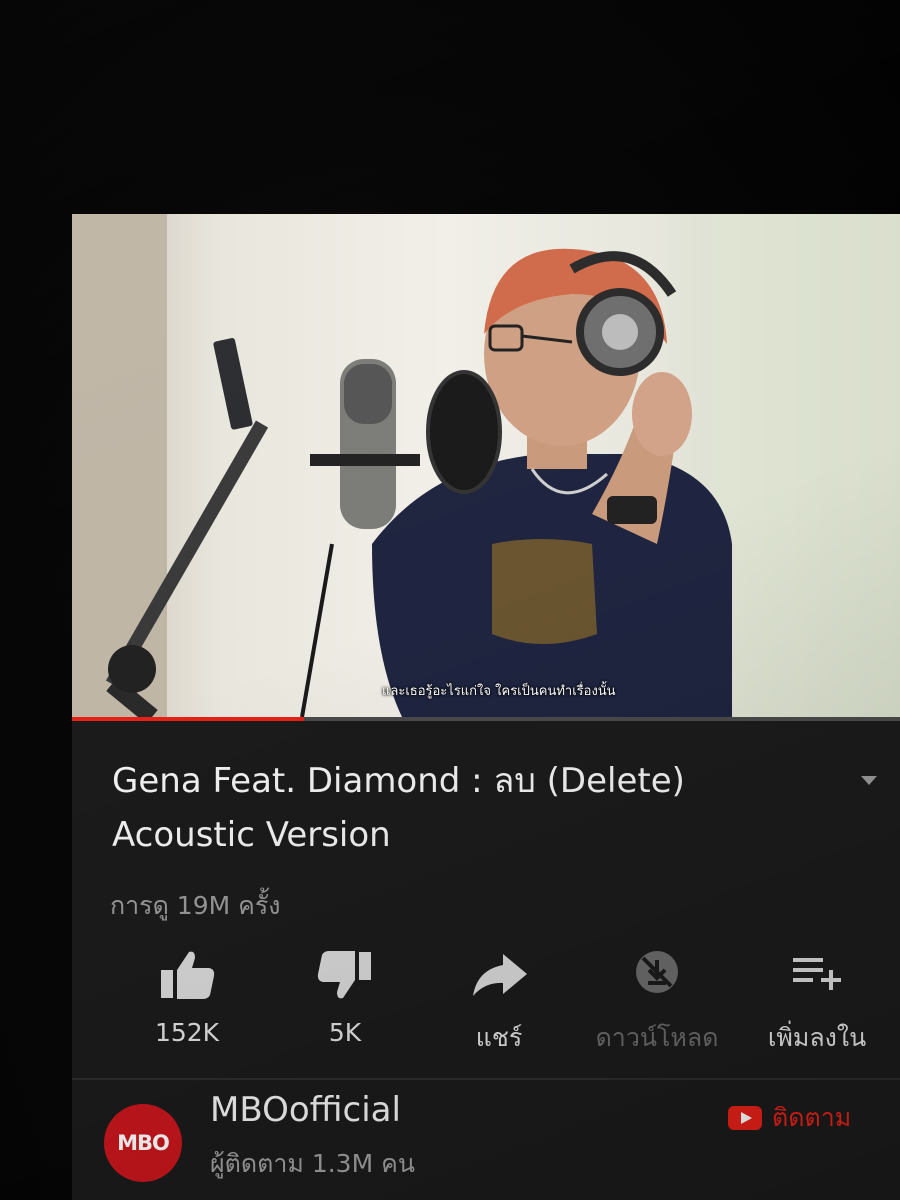  I want to click on shock-mount, so click(365, 460).